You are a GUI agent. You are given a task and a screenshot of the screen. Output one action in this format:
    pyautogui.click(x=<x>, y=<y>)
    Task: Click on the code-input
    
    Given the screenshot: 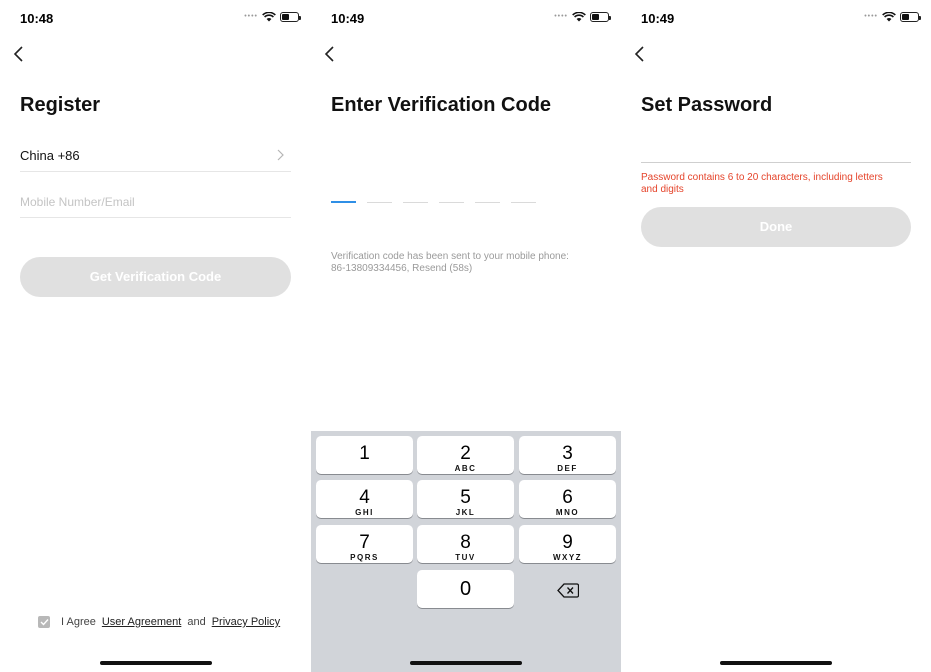 What is the action you would take?
    pyautogui.click(x=433, y=202)
    